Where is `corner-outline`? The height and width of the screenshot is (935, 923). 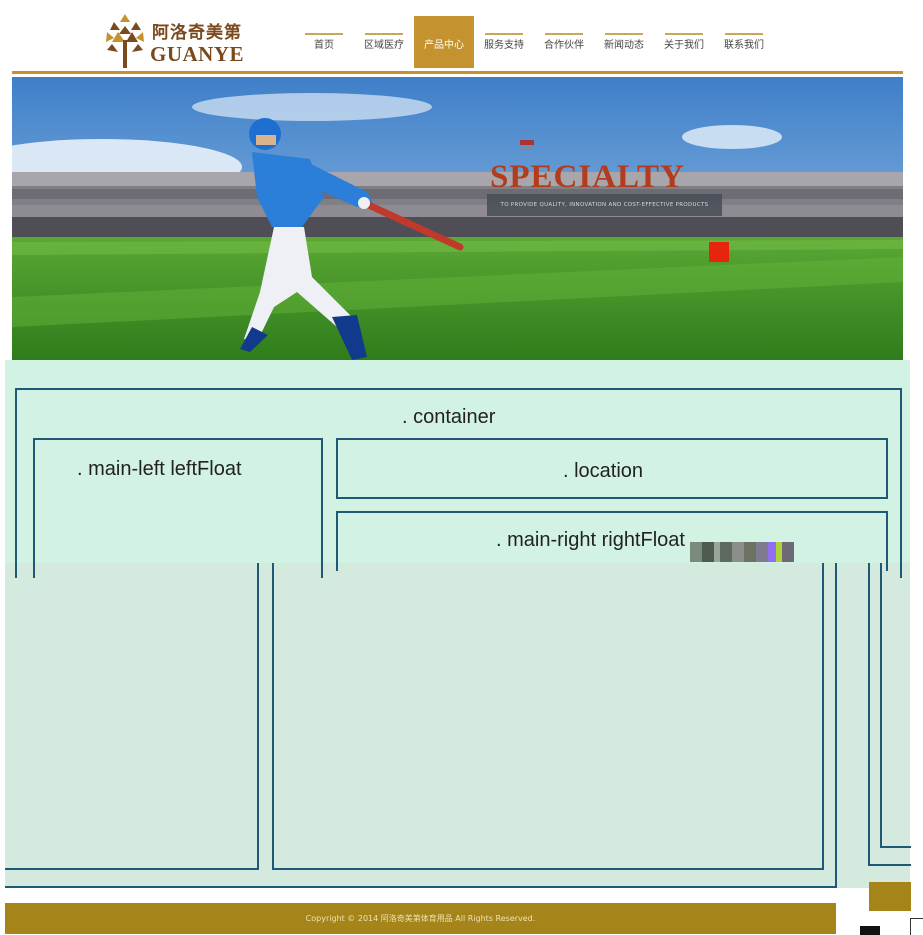
corner-outline is located at coordinates (916, 926).